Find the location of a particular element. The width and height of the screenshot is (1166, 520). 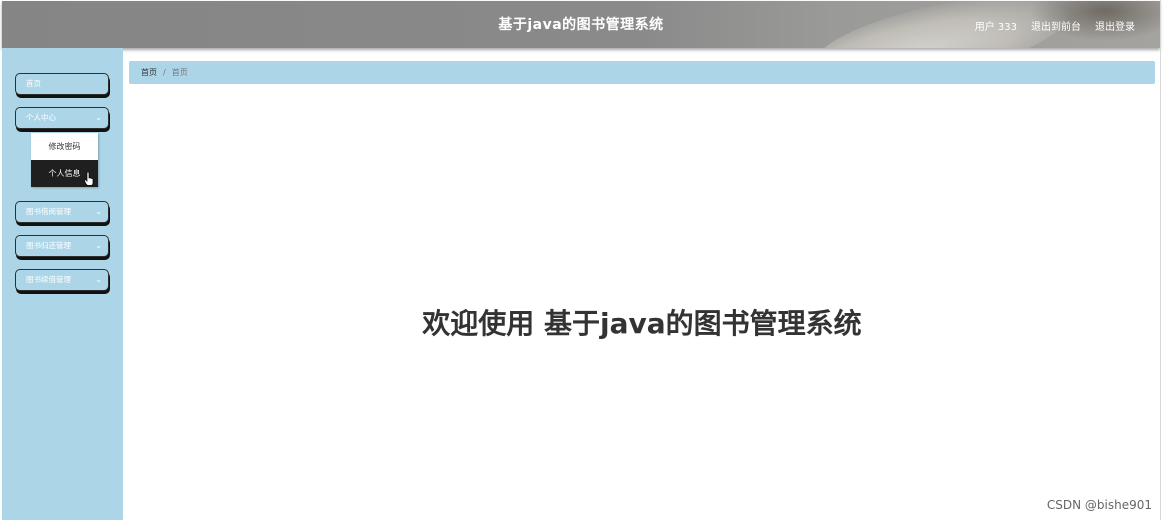

exit-to-frontend-link: 退出到前台 is located at coordinates (1056, 25).